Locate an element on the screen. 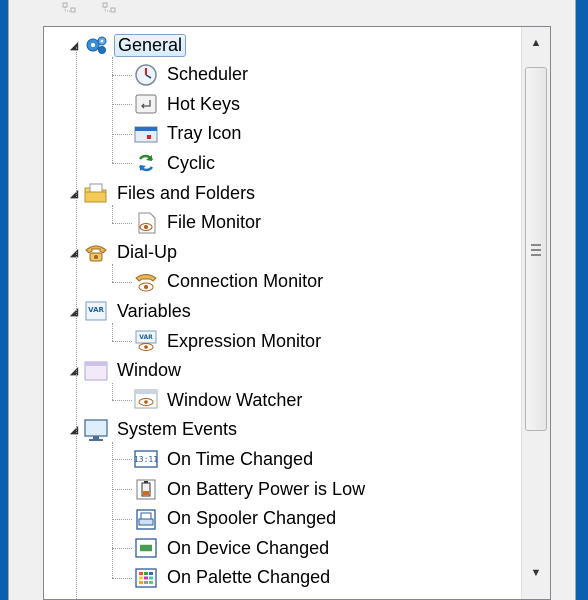 This screenshot has height=600, width=588. tree-item-on-device-changed: On Device Changed is located at coordinates (232, 548).